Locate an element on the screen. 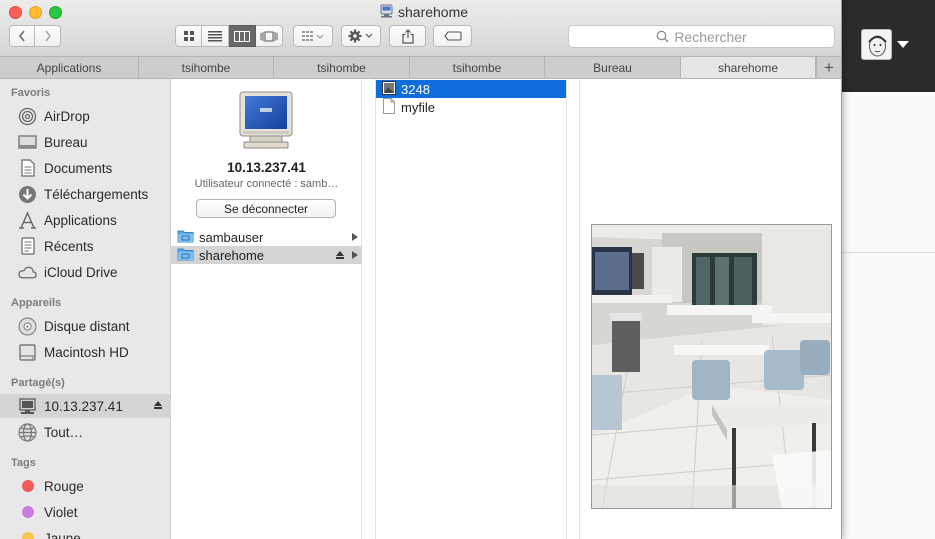 This screenshot has width=935, height=539. tab-bureau: Bureau is located at coordinates (613, 67).